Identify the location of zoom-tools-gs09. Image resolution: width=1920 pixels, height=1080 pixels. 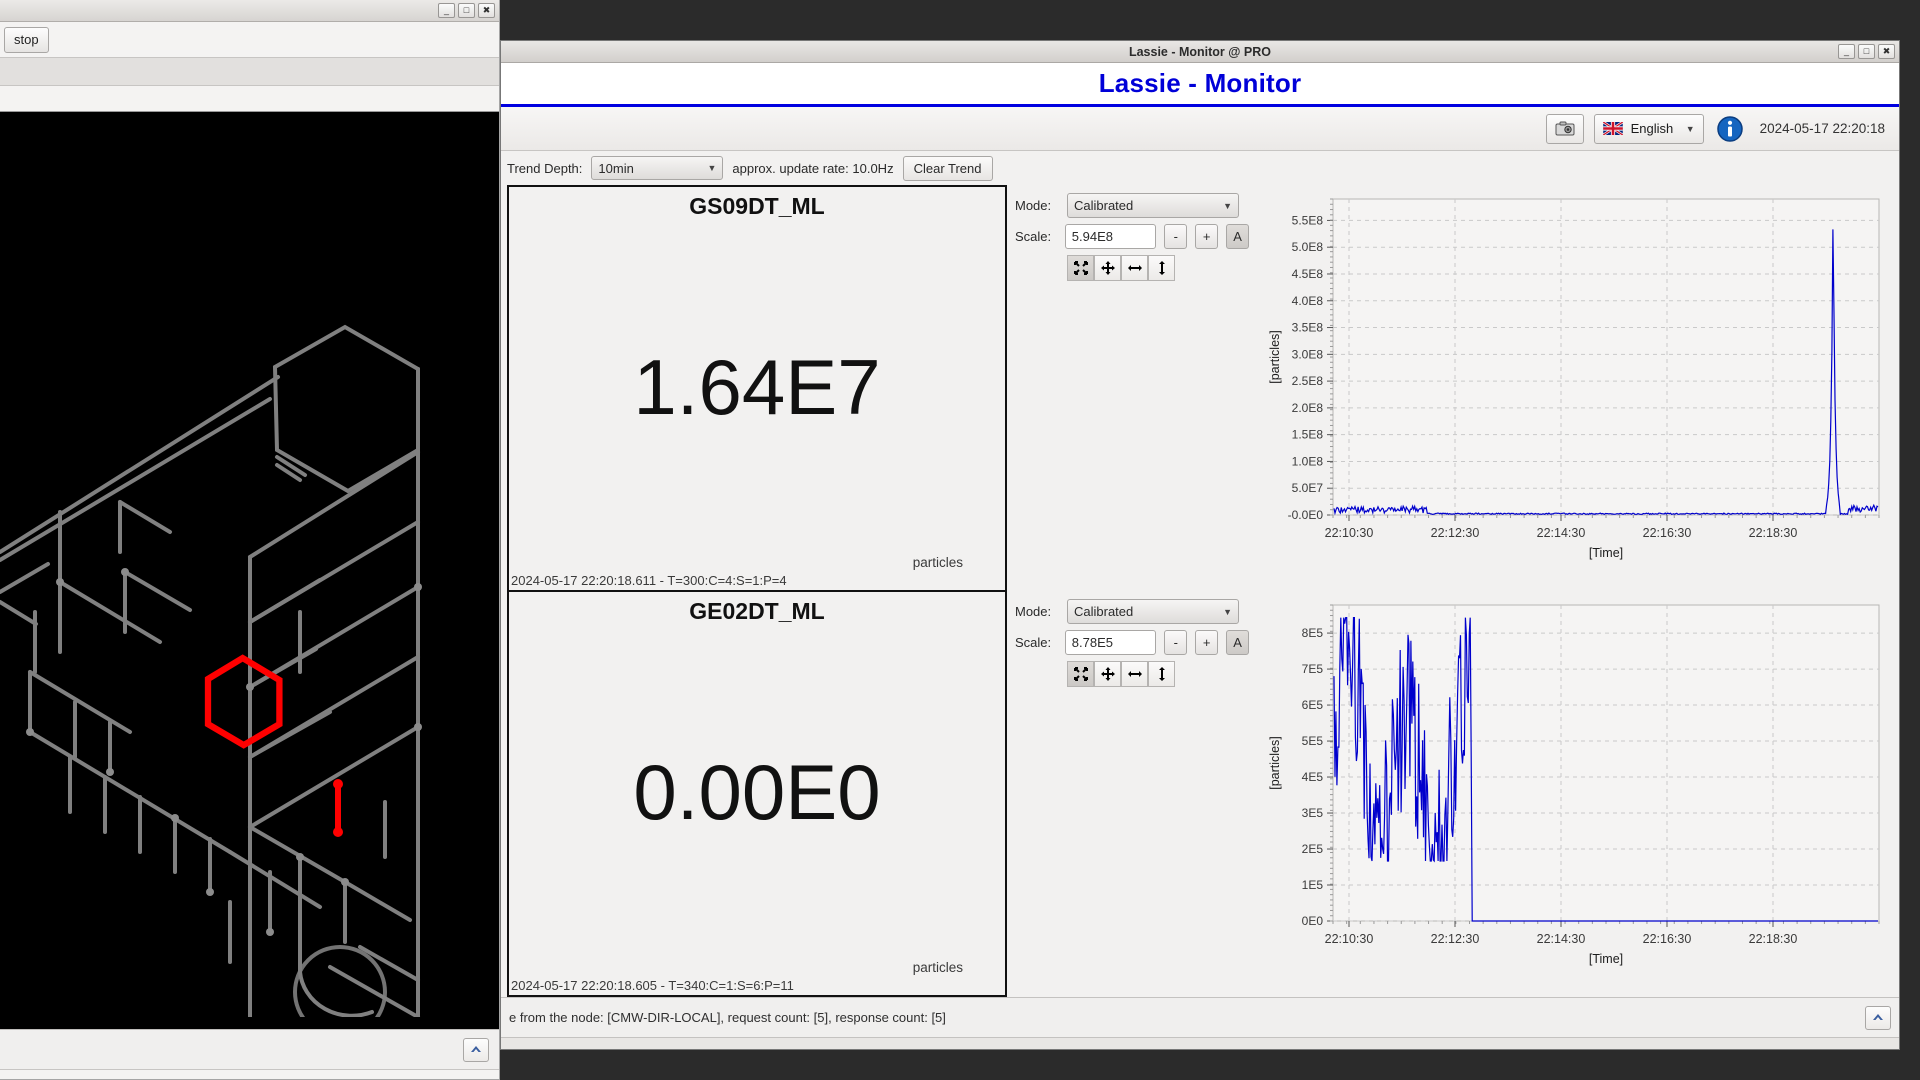
(1158, 268).